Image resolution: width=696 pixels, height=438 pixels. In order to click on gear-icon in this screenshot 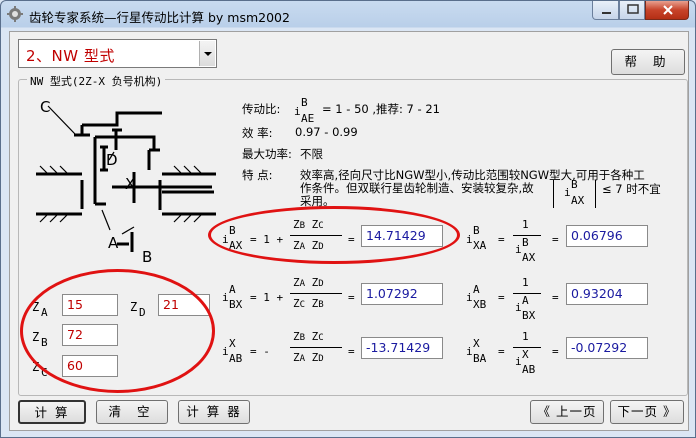, I will do `click(15, 14)`.